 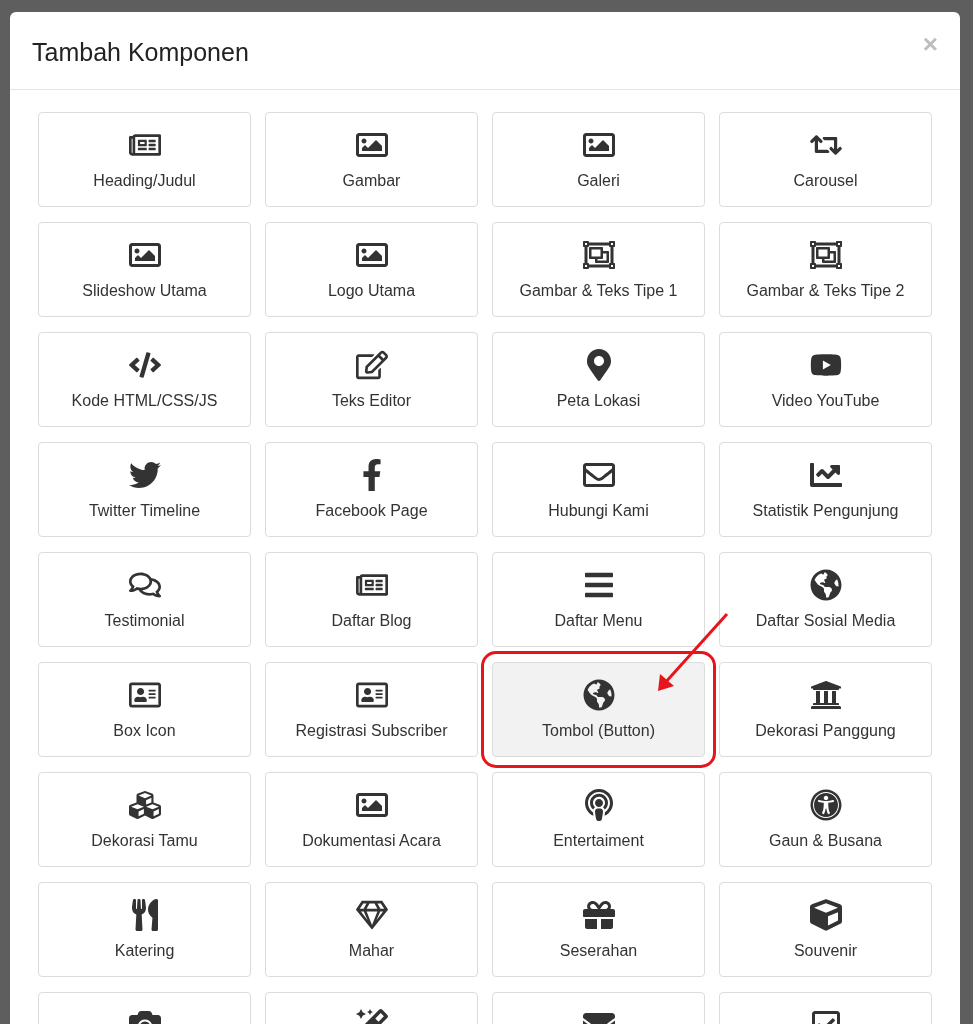 I want to click on cubes-icon, so click(x=144, y=805).